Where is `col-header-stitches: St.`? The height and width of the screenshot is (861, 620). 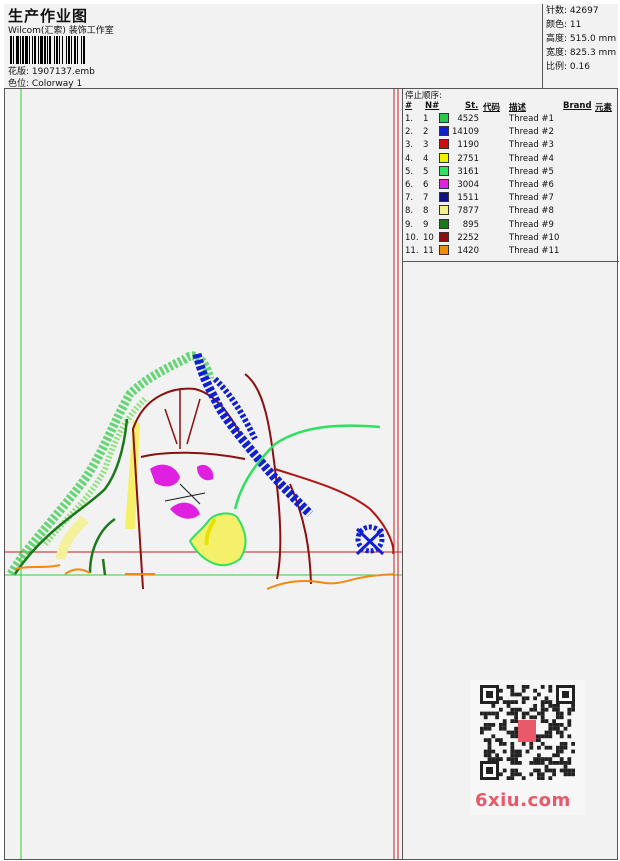 col-header-stitches: St. is located at coordinates (472, 106).